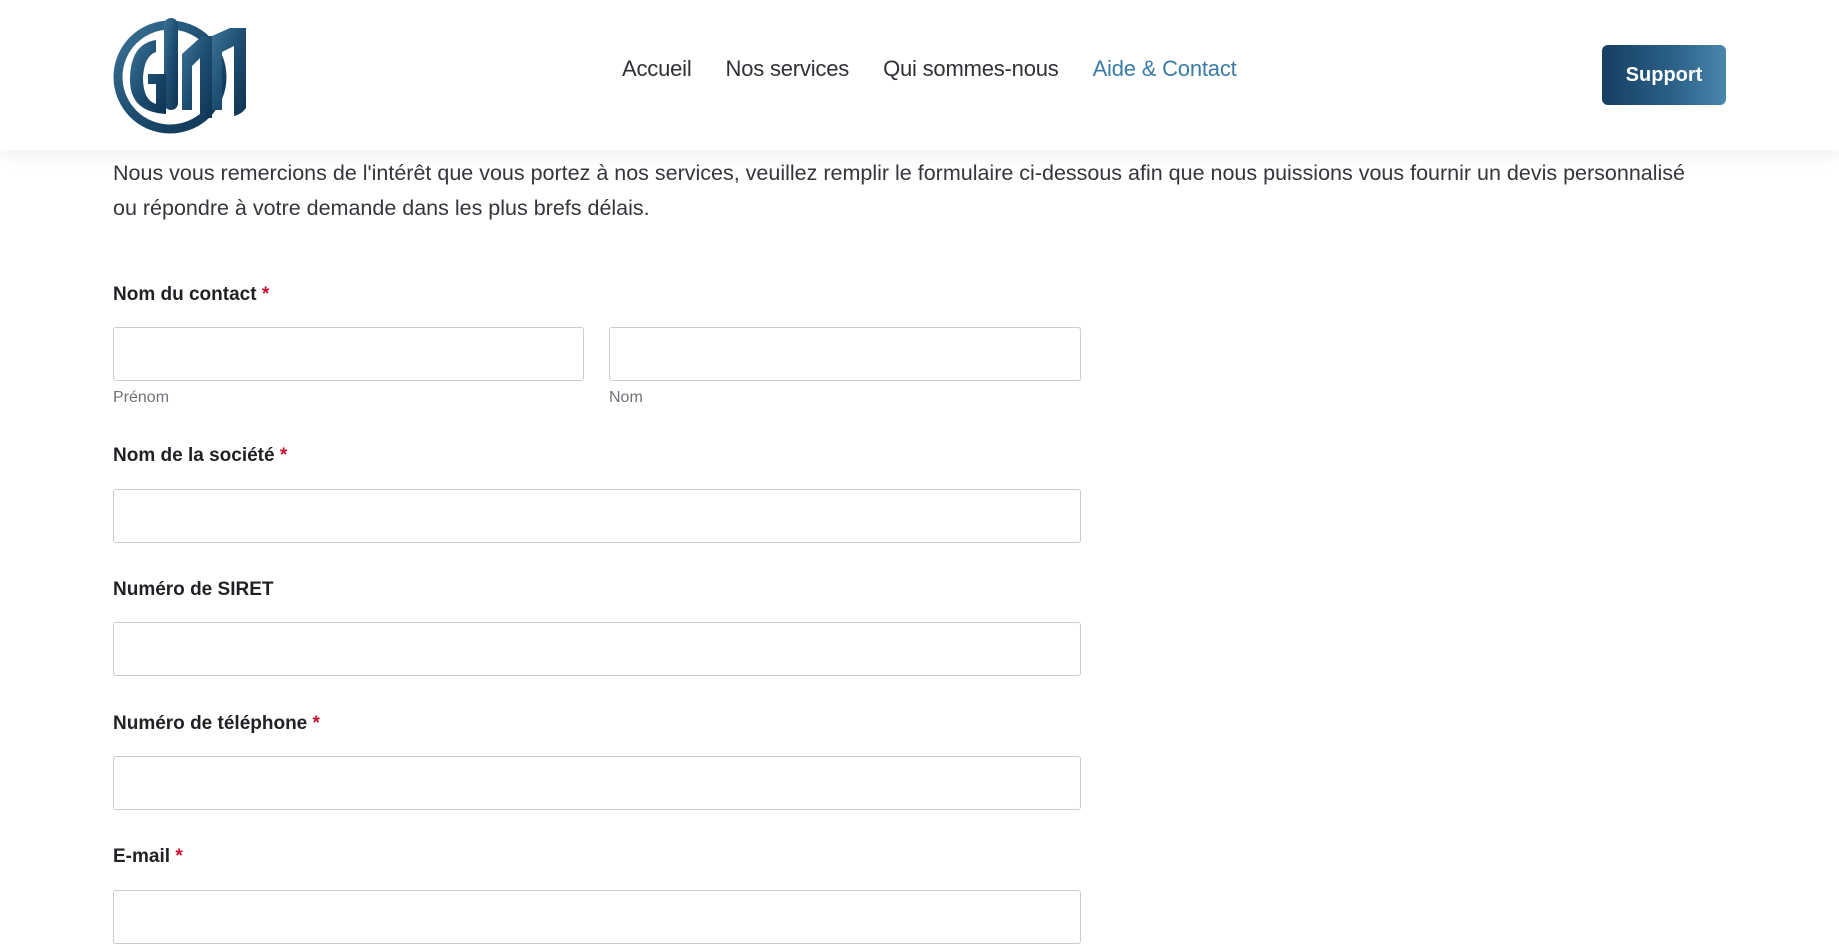 This screenshot has height=944, width=1839. I want to click on phone-label: Numéro de téléphone *, so click(216, 724).